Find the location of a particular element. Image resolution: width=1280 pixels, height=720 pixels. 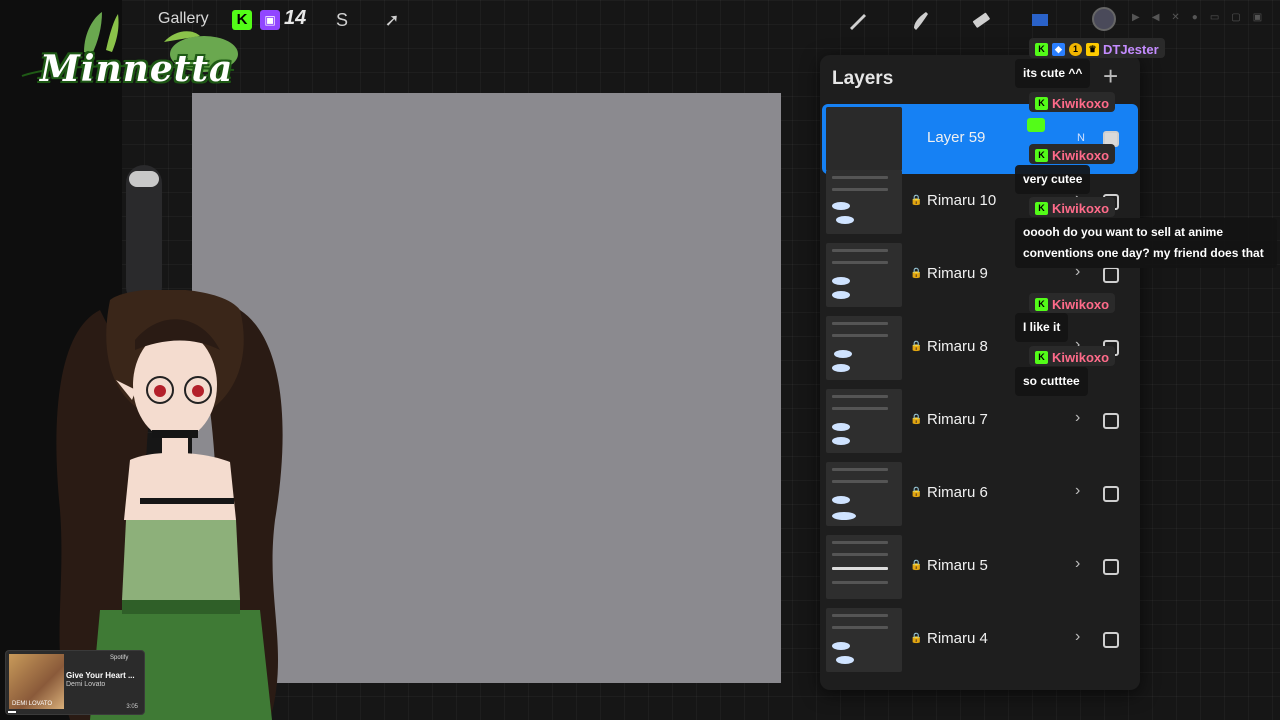

layer-name: Rimaru 4 is located at coordinates (957, 638).